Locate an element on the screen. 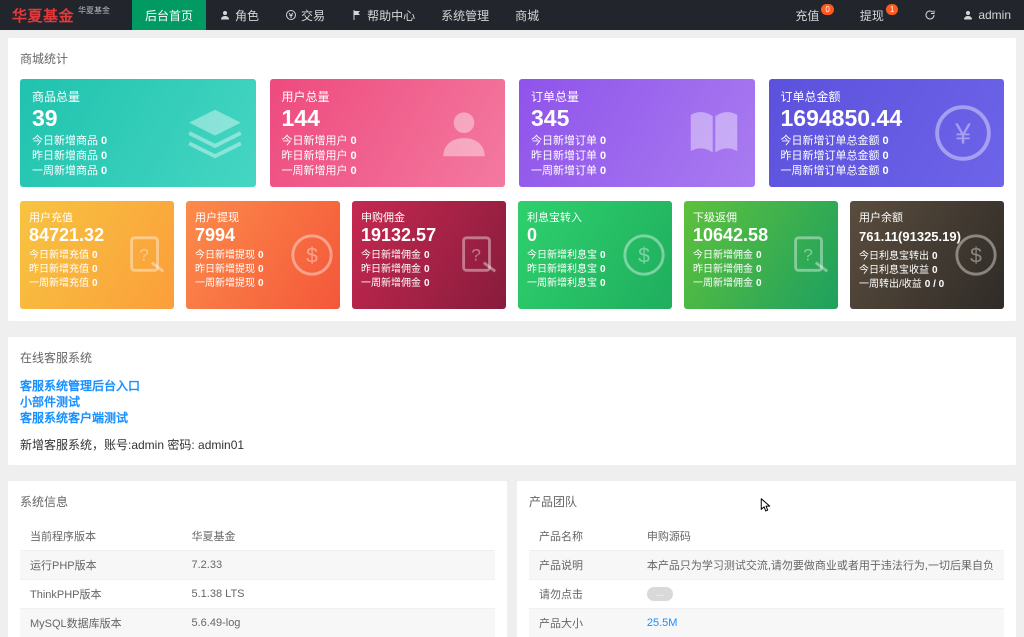 The height and width of the screenshot is (637, 1024). stat-sub: 一周新增利息宝 0 is located at coordinates (566, 283).